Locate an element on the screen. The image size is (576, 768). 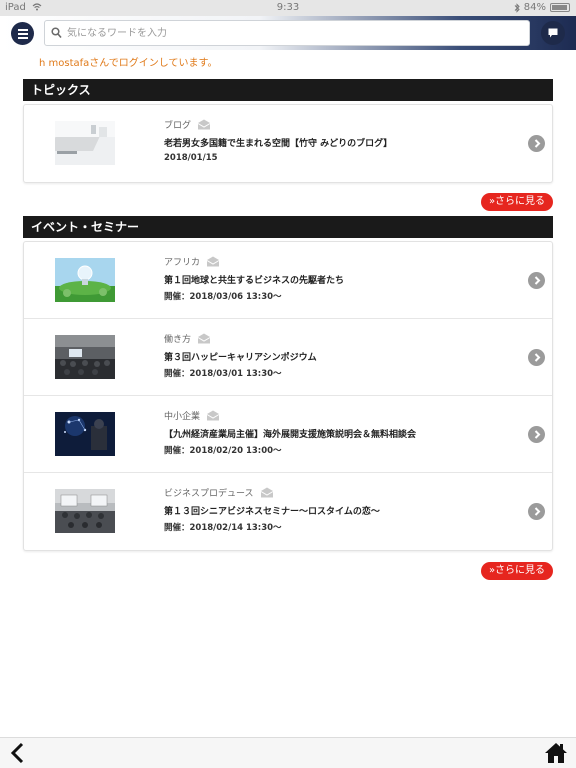
list-item-category: アフリカ is located at coordinates (192, 261).